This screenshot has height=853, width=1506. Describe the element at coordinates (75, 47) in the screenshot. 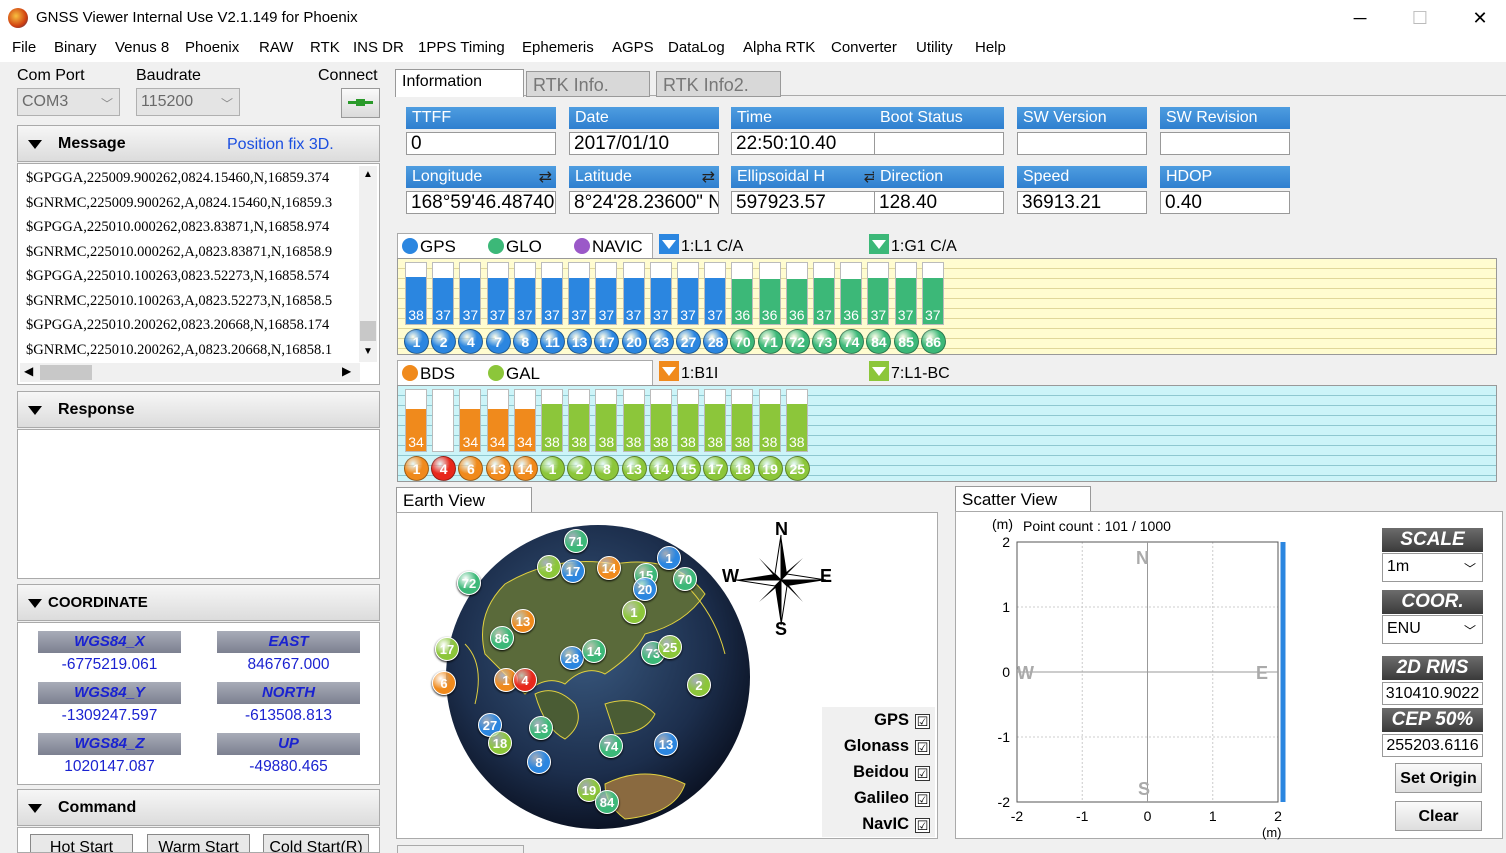

I see `menu-binary: Binary` at that location.